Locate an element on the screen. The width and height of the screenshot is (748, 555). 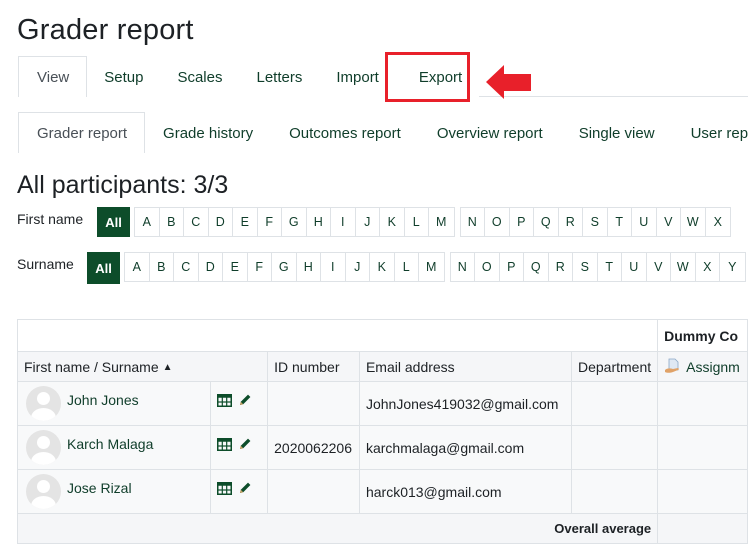
page-title: Grader report is located at coordinates (105, 30).